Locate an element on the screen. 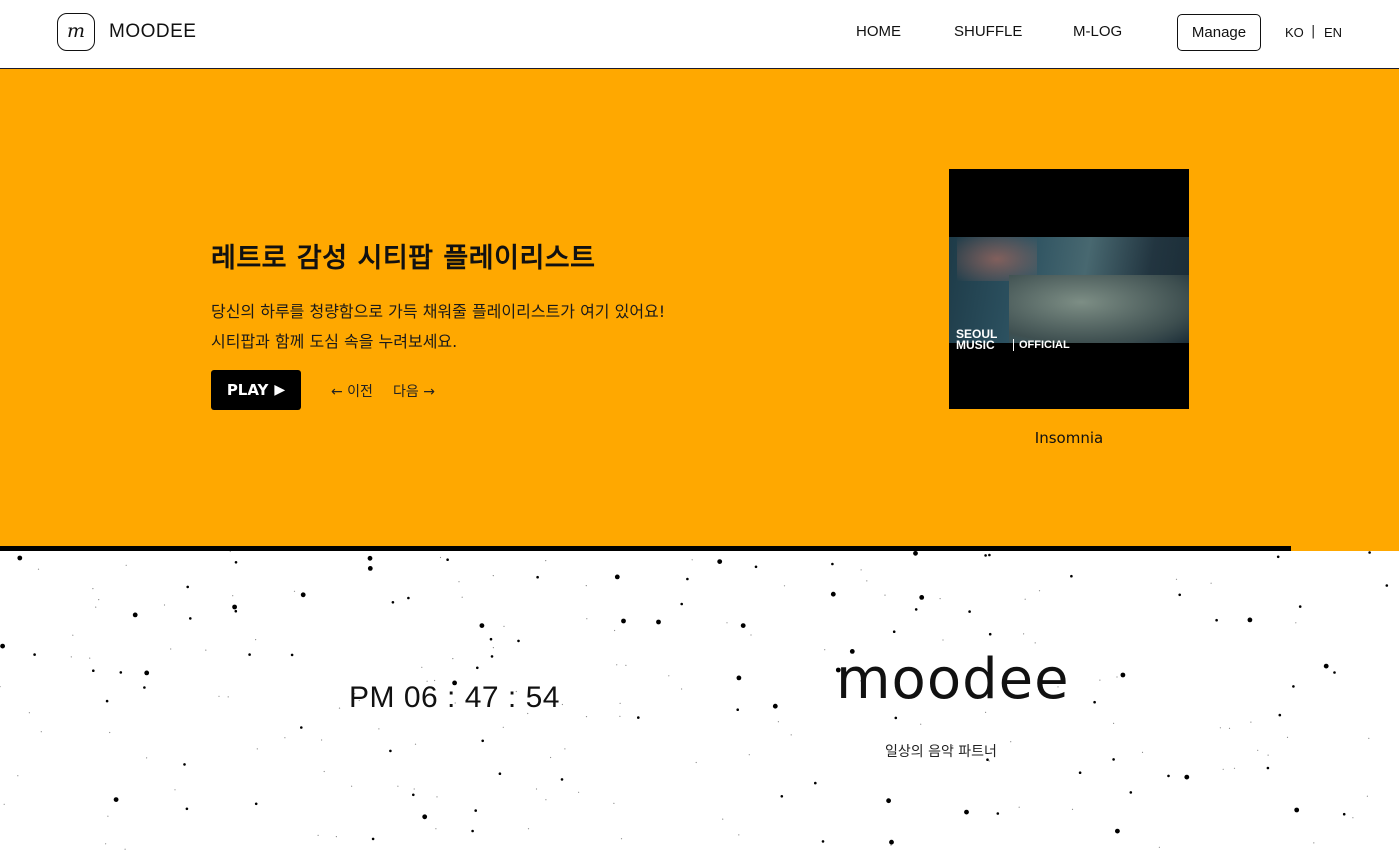  logo-icon: m is located at coordinates (76, 32).